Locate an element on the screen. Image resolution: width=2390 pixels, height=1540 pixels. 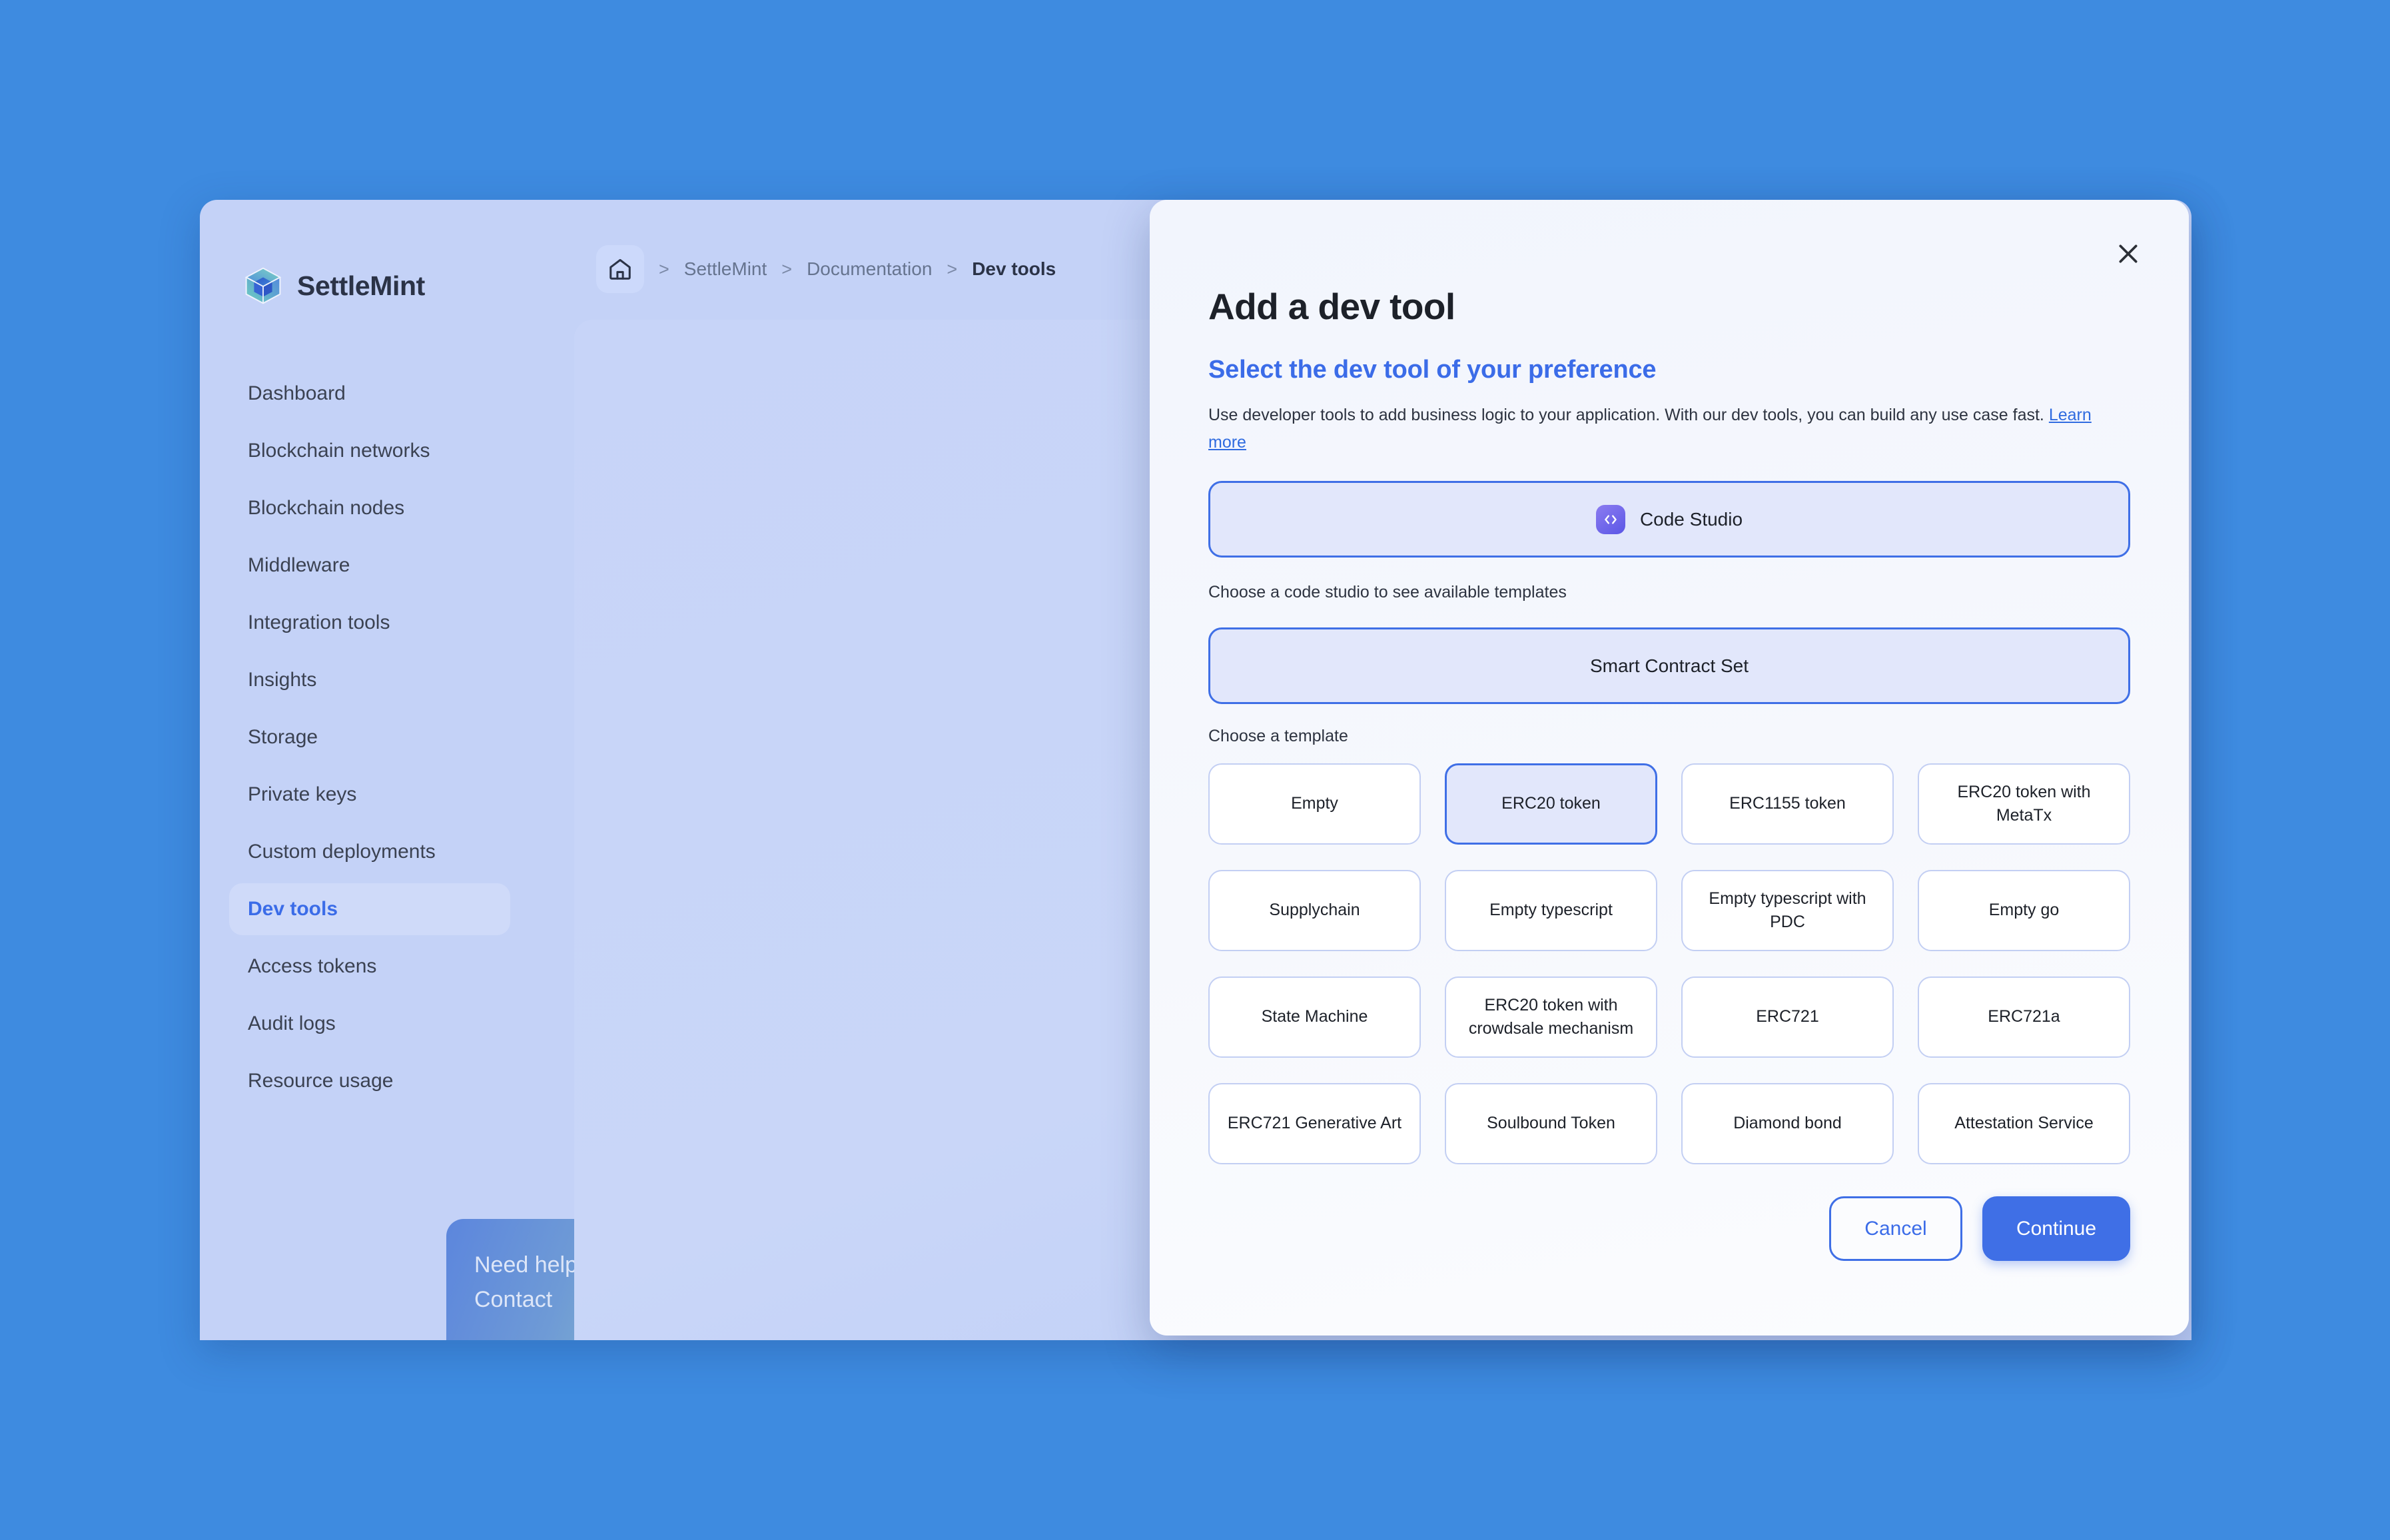
sidebar-item-integration-tools: Integration tools is located at coordinates (370, 623).